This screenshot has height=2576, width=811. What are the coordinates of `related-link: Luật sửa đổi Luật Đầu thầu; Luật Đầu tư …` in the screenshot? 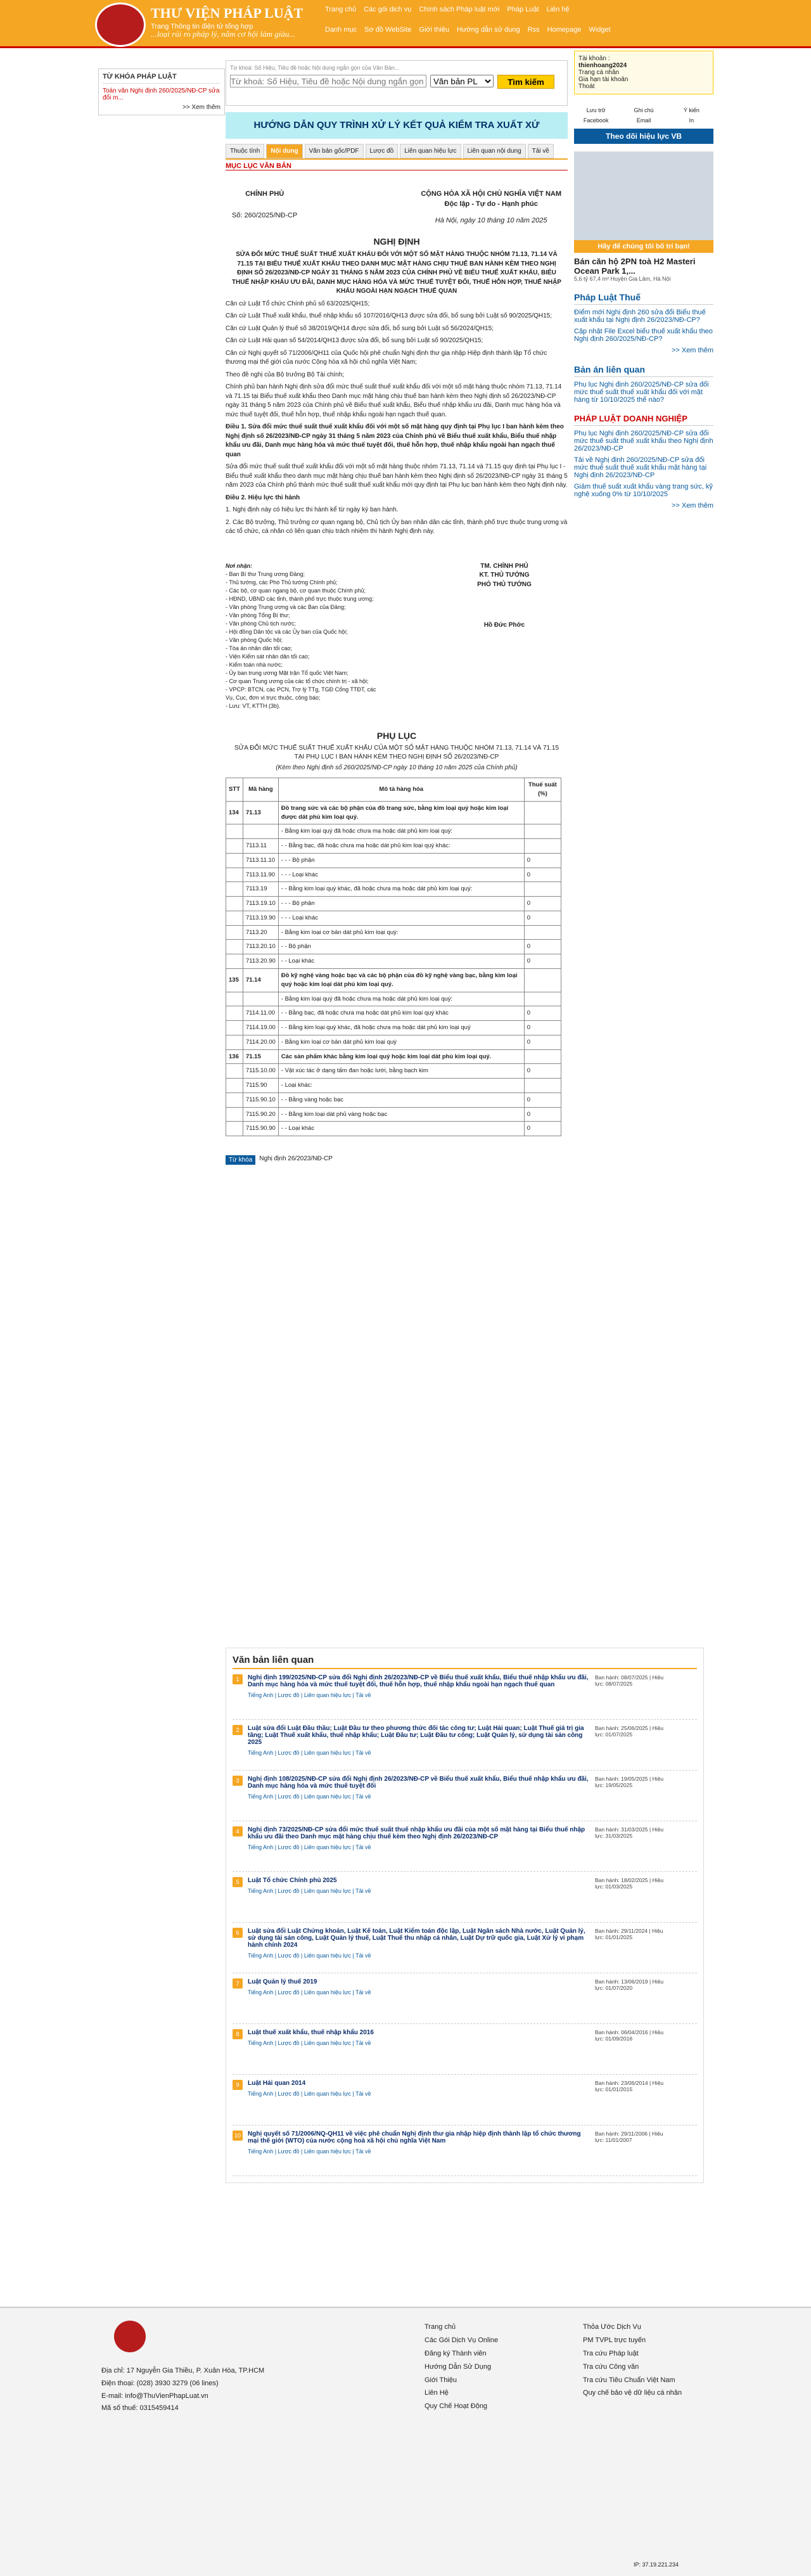 It's located at (419, 1735).